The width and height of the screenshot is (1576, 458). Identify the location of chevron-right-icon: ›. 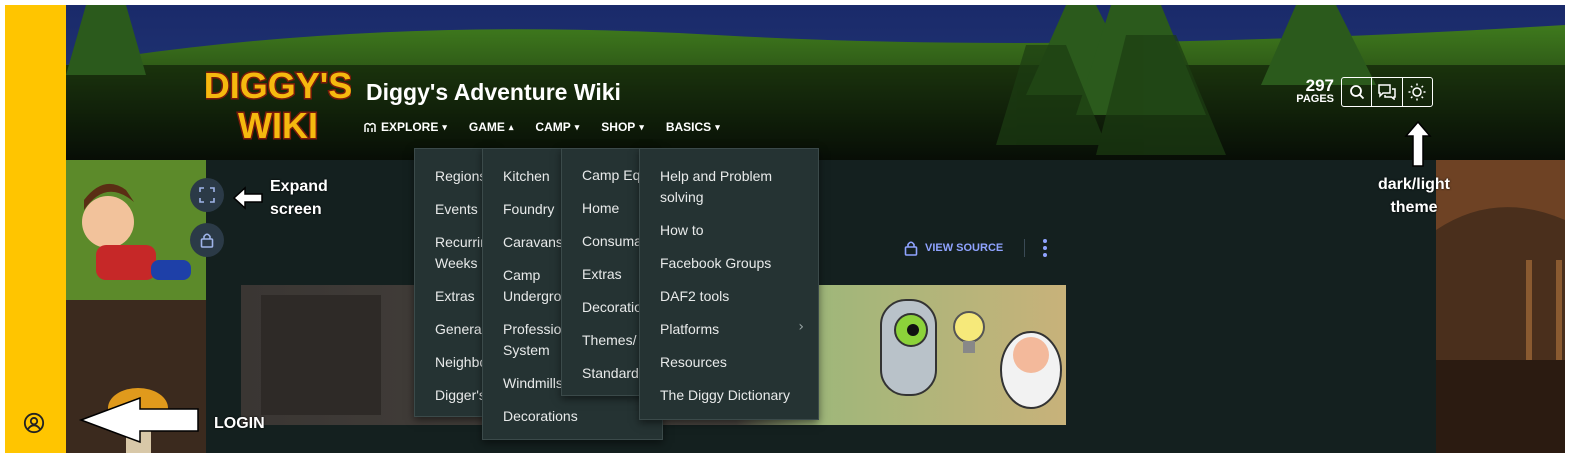
(801, 327).